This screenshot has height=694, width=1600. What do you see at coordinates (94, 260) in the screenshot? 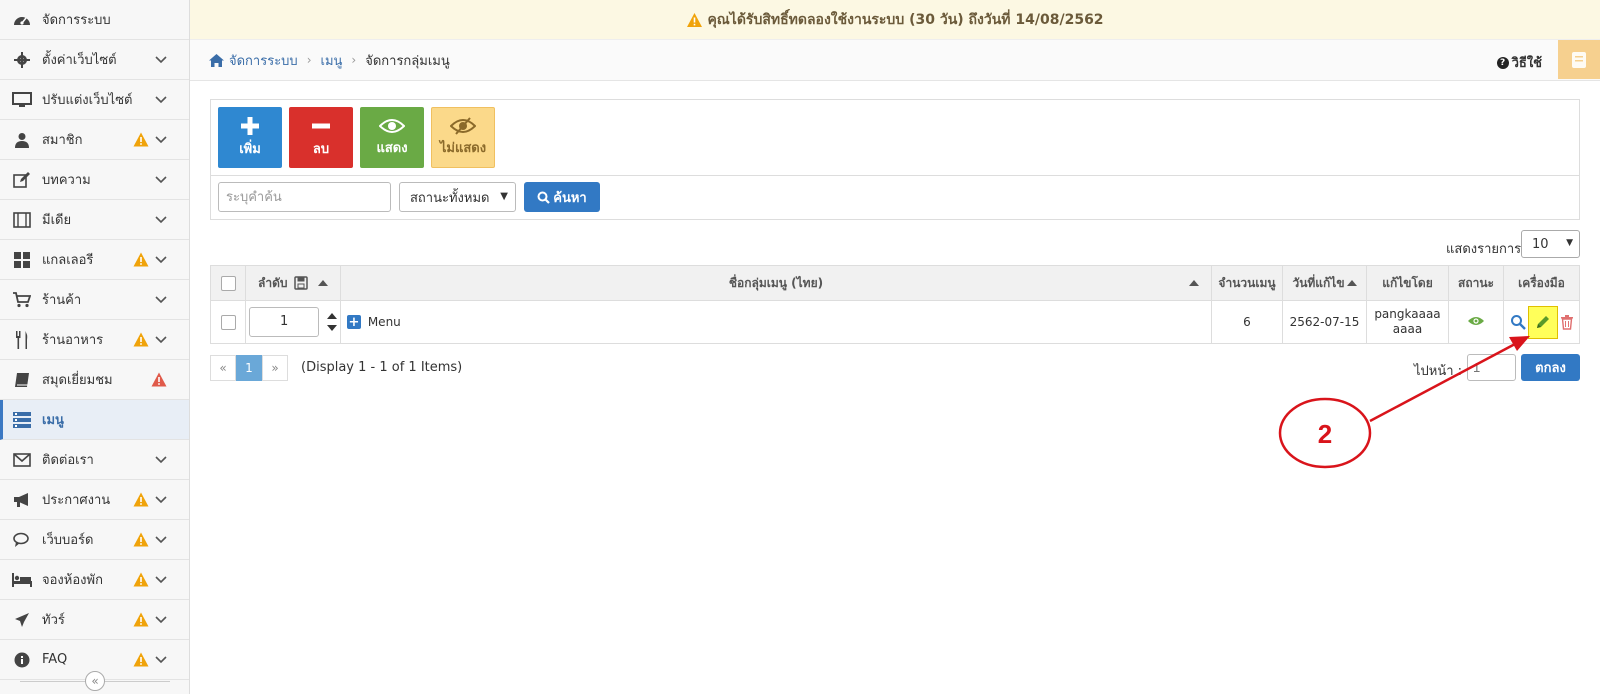
I see `sidebar-item-6: แกลเลอรี` at bounding box center [94, 260].